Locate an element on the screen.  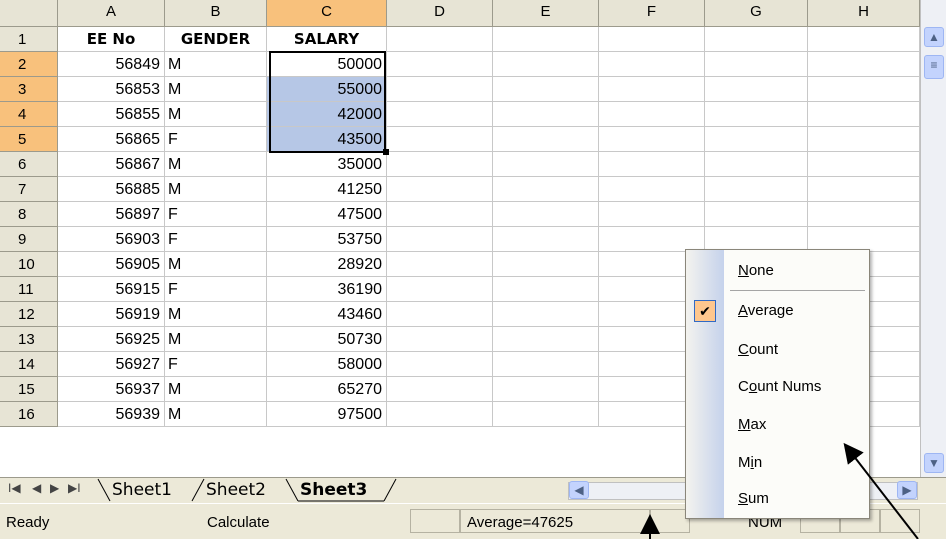
arrow-to-menu-icon is located at coordinates (881, 490).